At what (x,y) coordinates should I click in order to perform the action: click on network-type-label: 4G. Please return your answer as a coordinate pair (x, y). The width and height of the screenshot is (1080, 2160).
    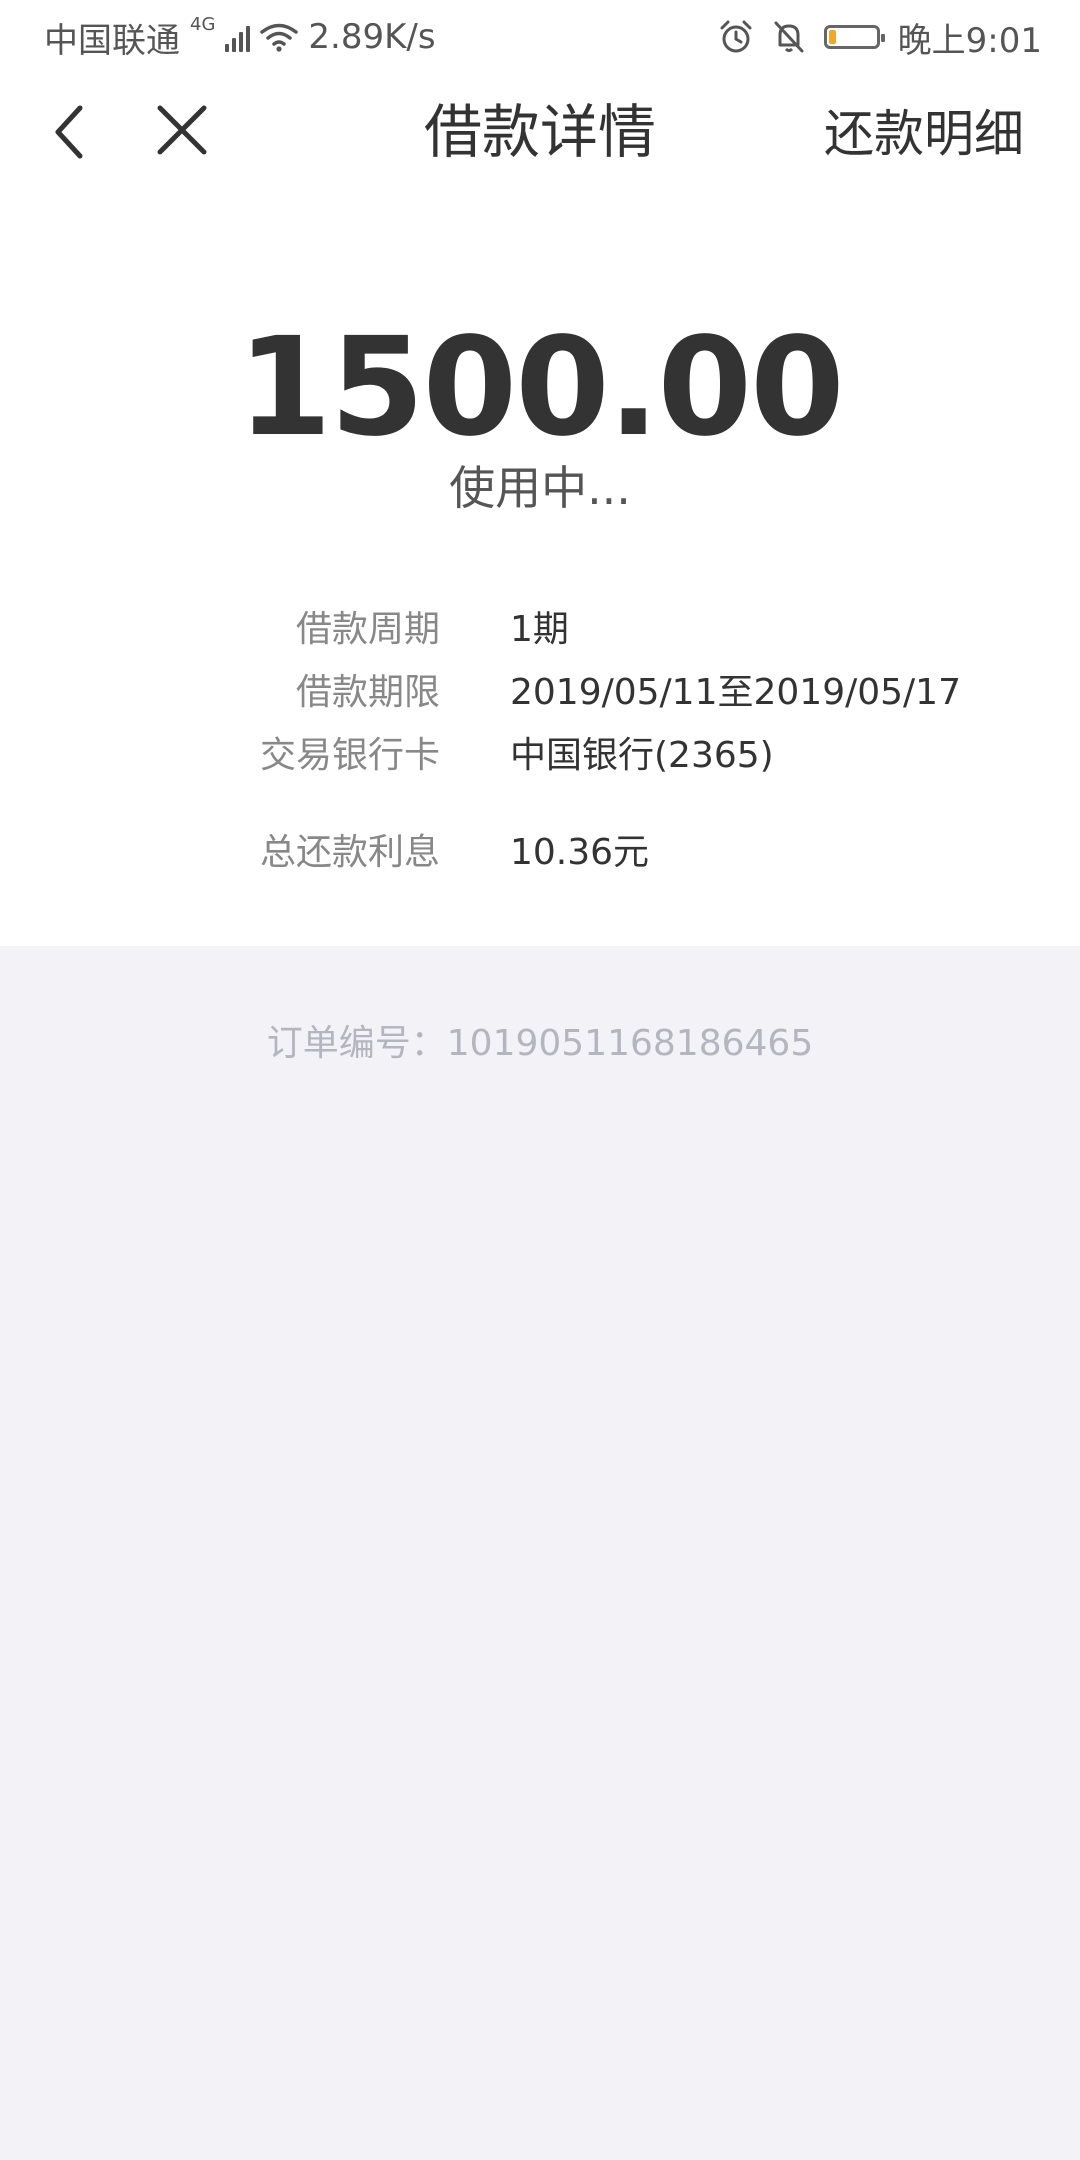
    Looking at the image, I should click on (203, 24).